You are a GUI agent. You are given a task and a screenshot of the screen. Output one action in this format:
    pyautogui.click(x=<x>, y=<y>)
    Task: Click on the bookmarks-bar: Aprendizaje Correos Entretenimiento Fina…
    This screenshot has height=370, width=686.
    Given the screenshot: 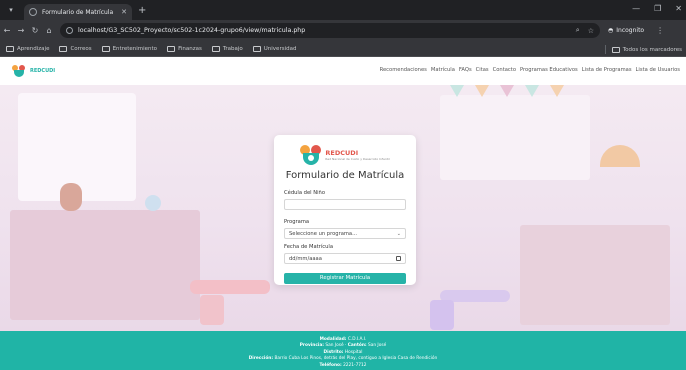 What is the action you would take?
    pyautogui.click(x=343, y=49)
    